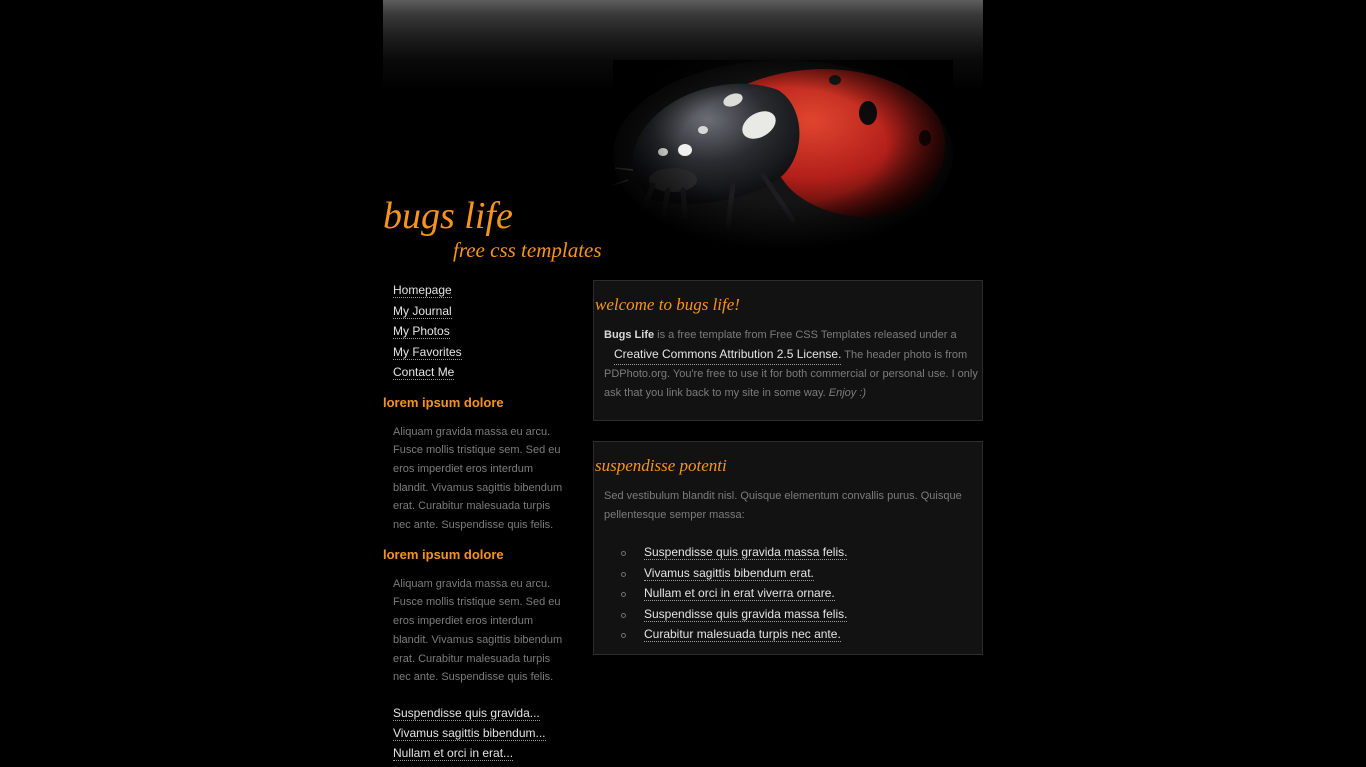 This screenshot has width=1366, height=767. Describe the element at coordinates (527, 250) in the screenshot. I see `site-subtitle: free css templates` at that location.